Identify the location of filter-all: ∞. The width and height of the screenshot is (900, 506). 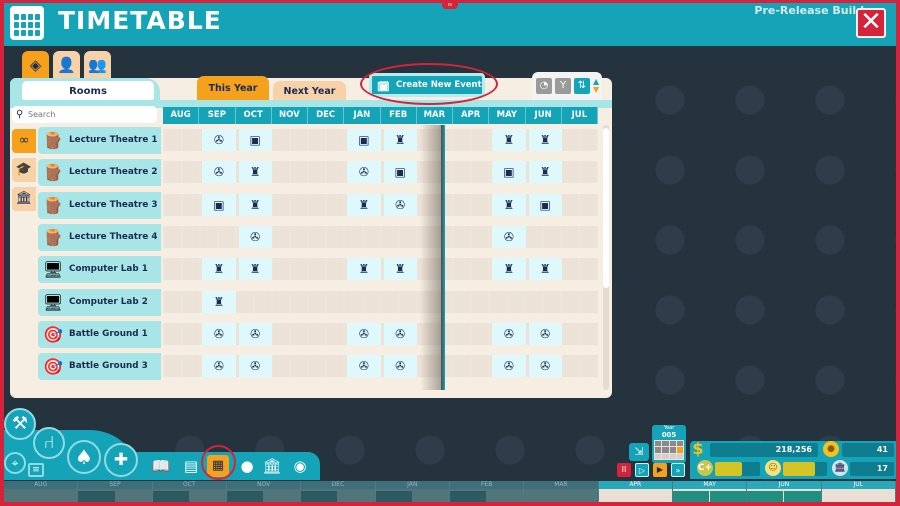
(24, 141).